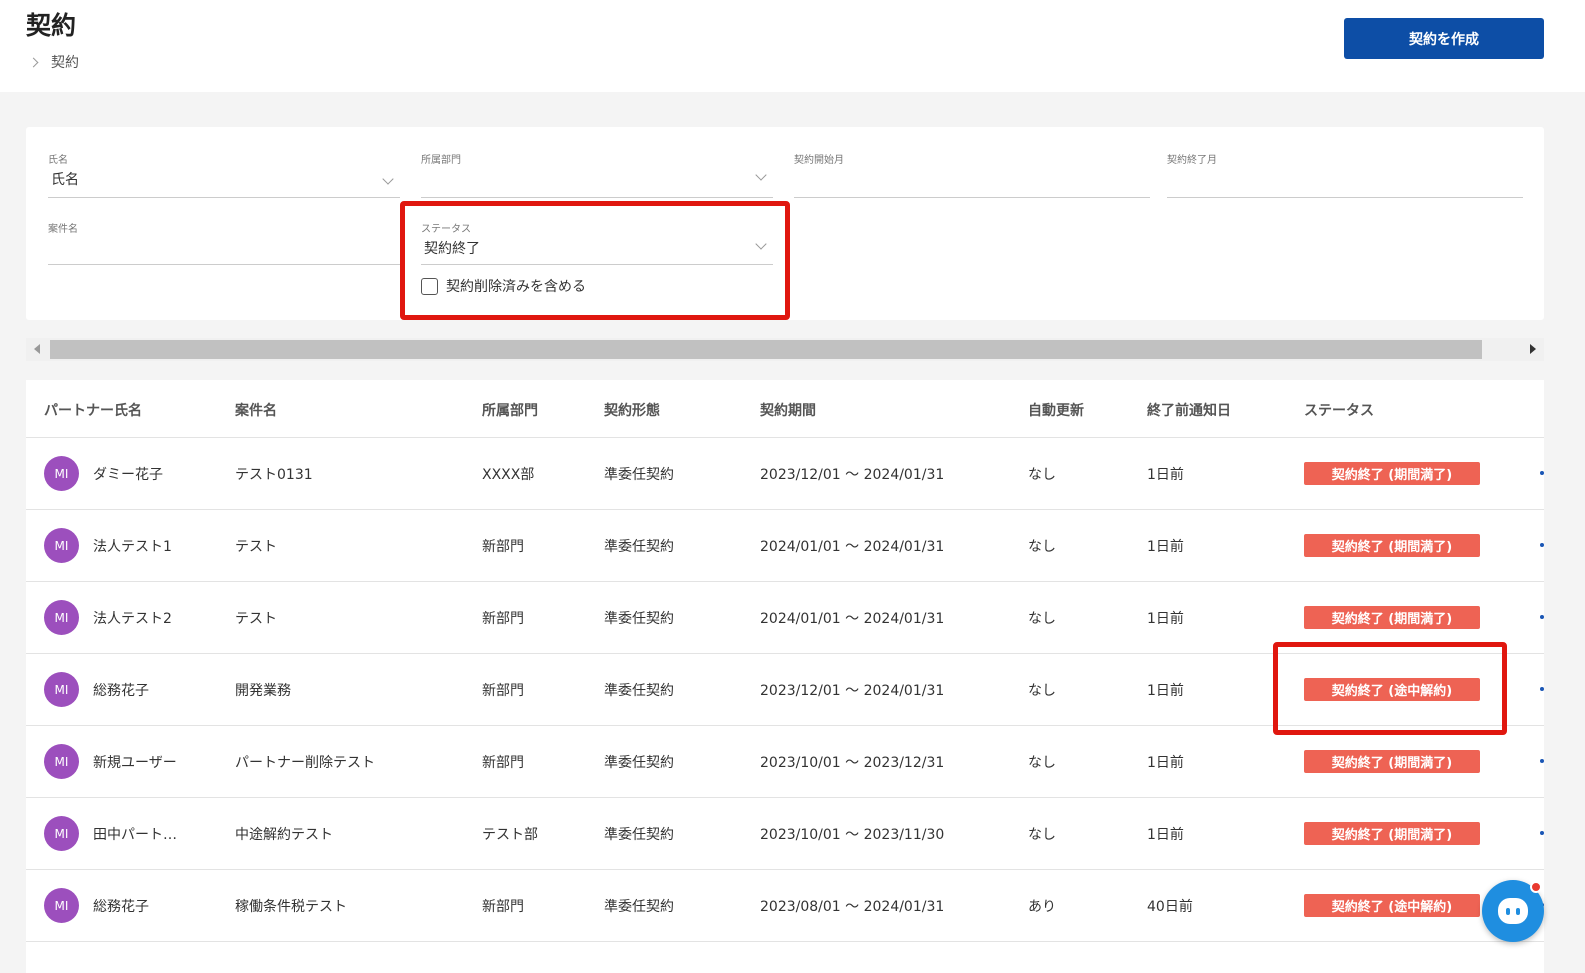 Image resolution: width=1585 pixels, height=973 pixels. I want to click on start-month-label: 契約開始月, so click(819, 160).